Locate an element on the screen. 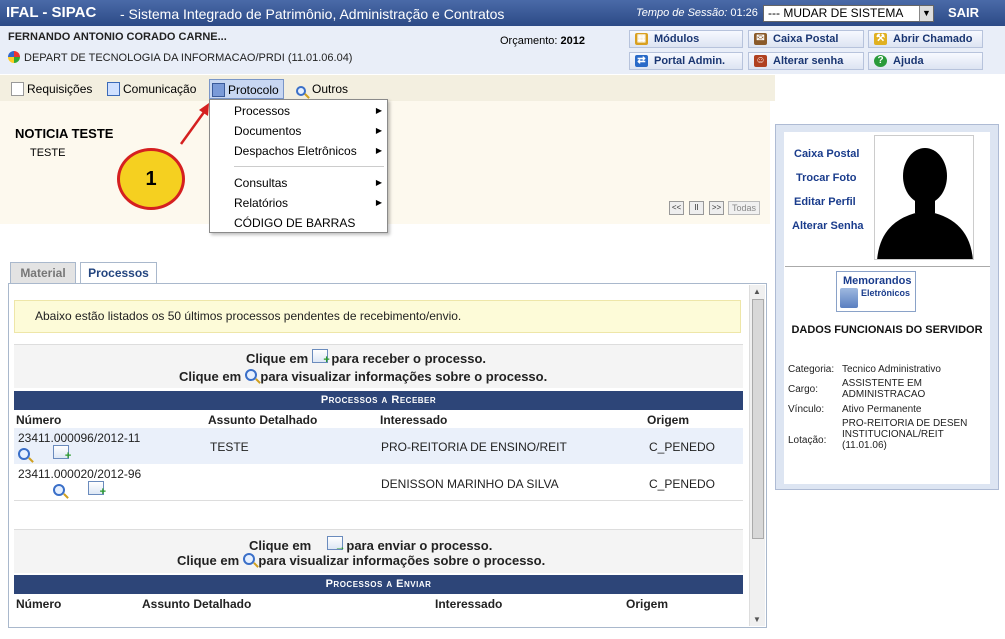 The image size is (1005, 639). send-instr2-pre: Clique em is located at coordinates (208, 560).